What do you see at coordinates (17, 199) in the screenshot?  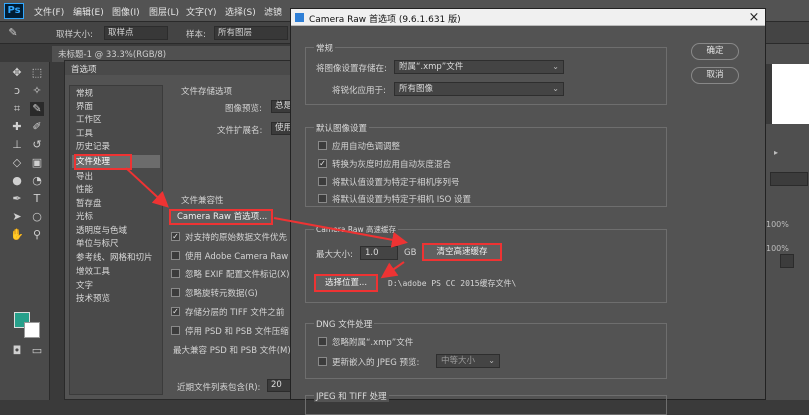 I see `pen-tool-icon: ✒` at bounding box center [17, 199].